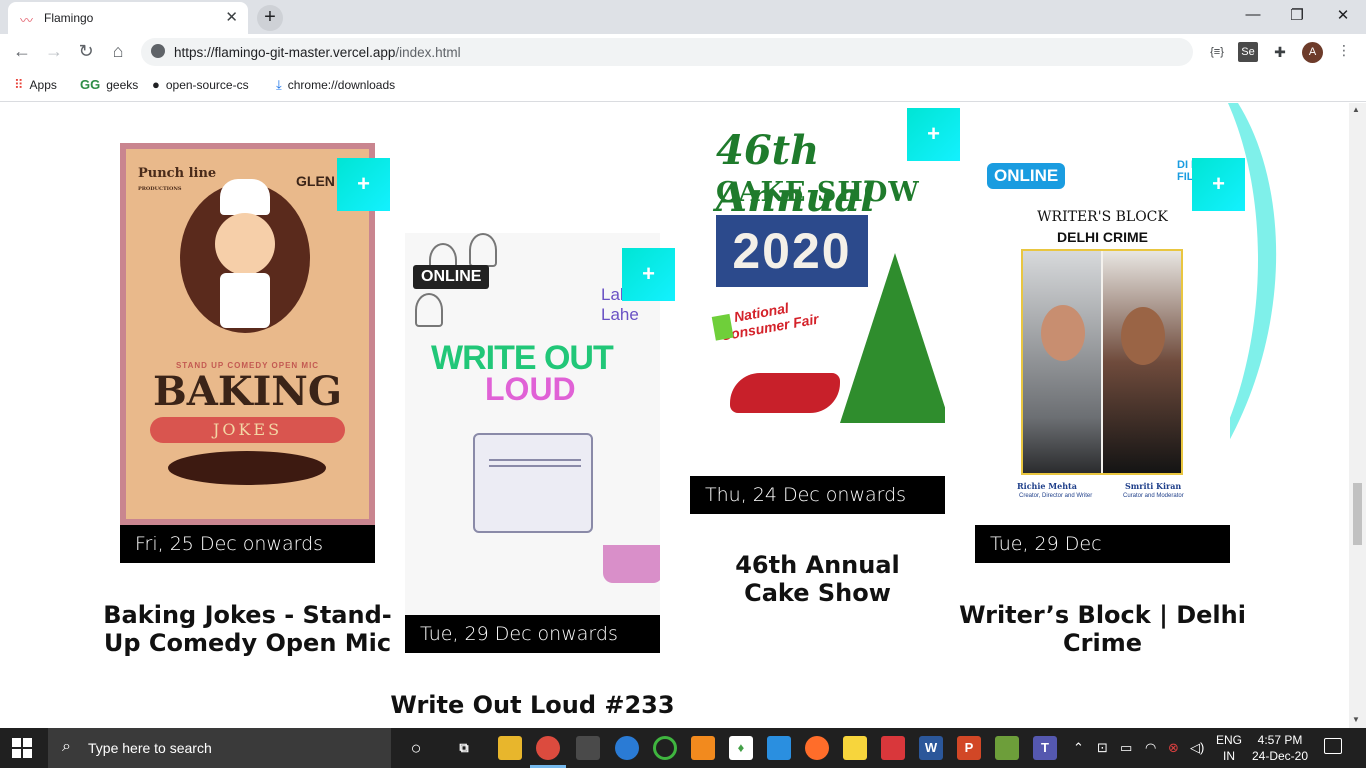 This screenshot has height=768, width=1366. What do you see at coordinates (1062, 362) in the screenshot?
I see `speaker-photo-left` at bounding box center [1062, 362].